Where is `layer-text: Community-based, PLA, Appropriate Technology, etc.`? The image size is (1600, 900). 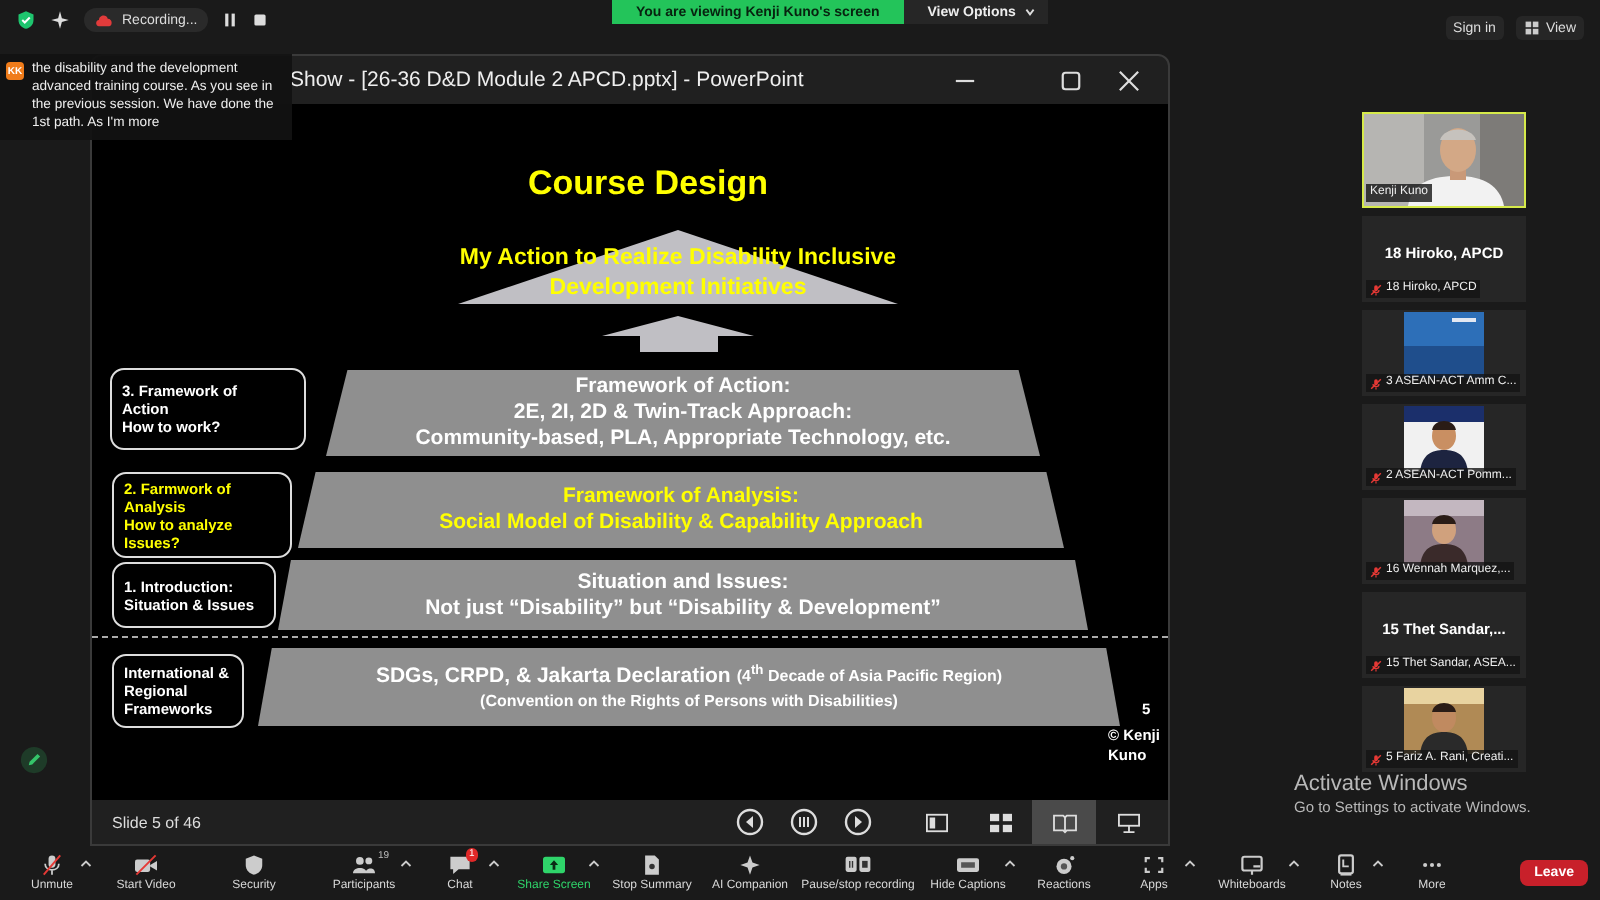
layer-text: Community-based, PLA, Appropriate Technology, etc. is located at coordinates (683, 439).